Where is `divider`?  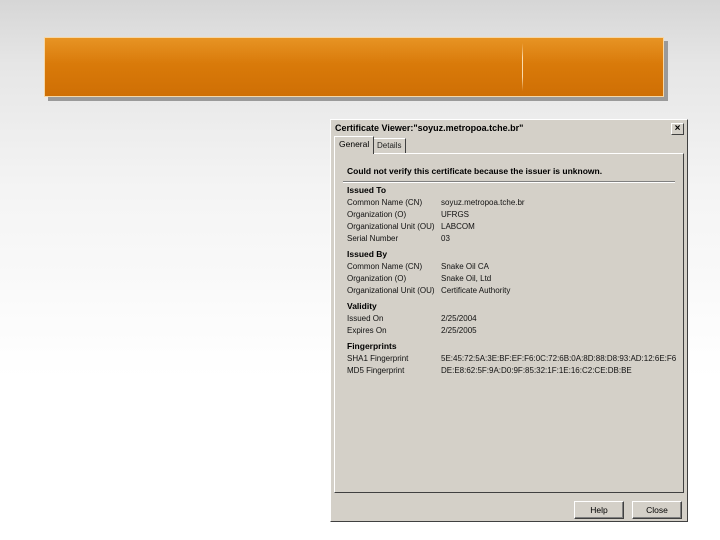 divider is located at coordinates (509, 182).